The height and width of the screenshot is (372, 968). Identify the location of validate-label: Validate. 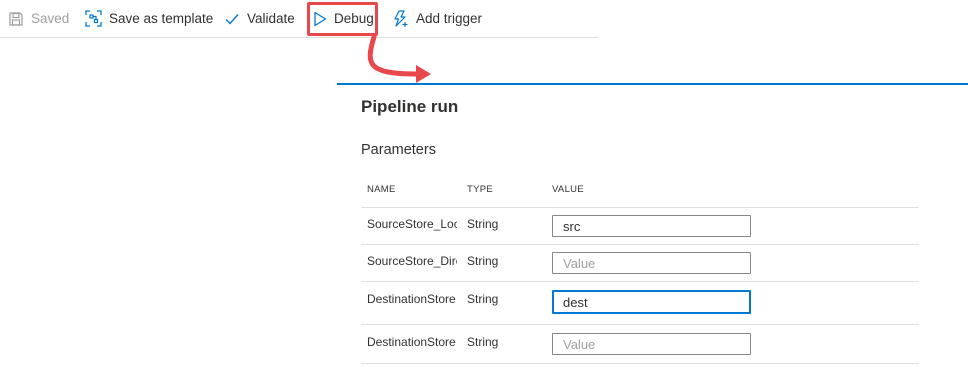
(271, 18).